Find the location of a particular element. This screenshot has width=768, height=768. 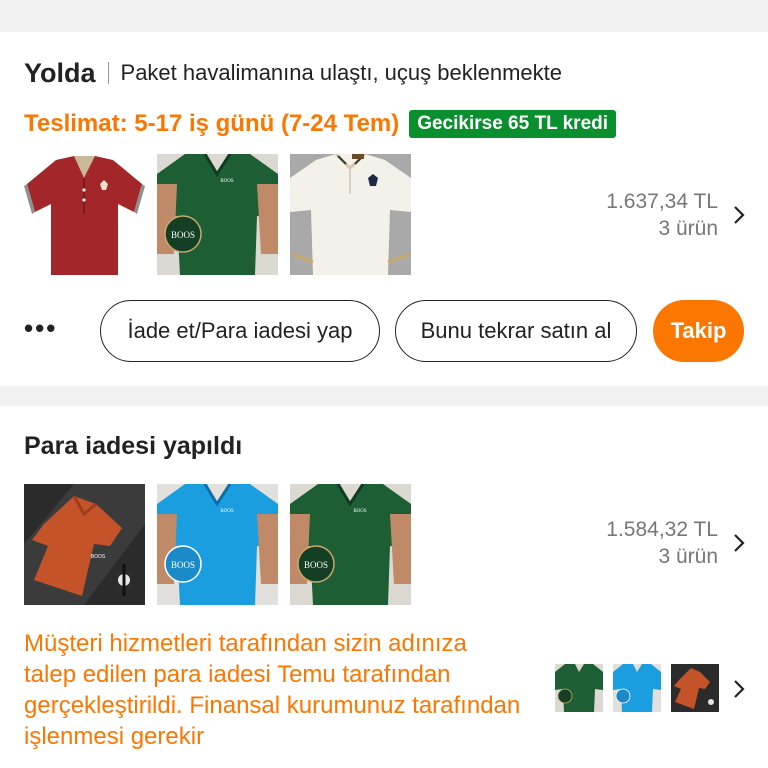

return-refund-button: İade et/Para iadesi yap is located at coordinates (240, 331).